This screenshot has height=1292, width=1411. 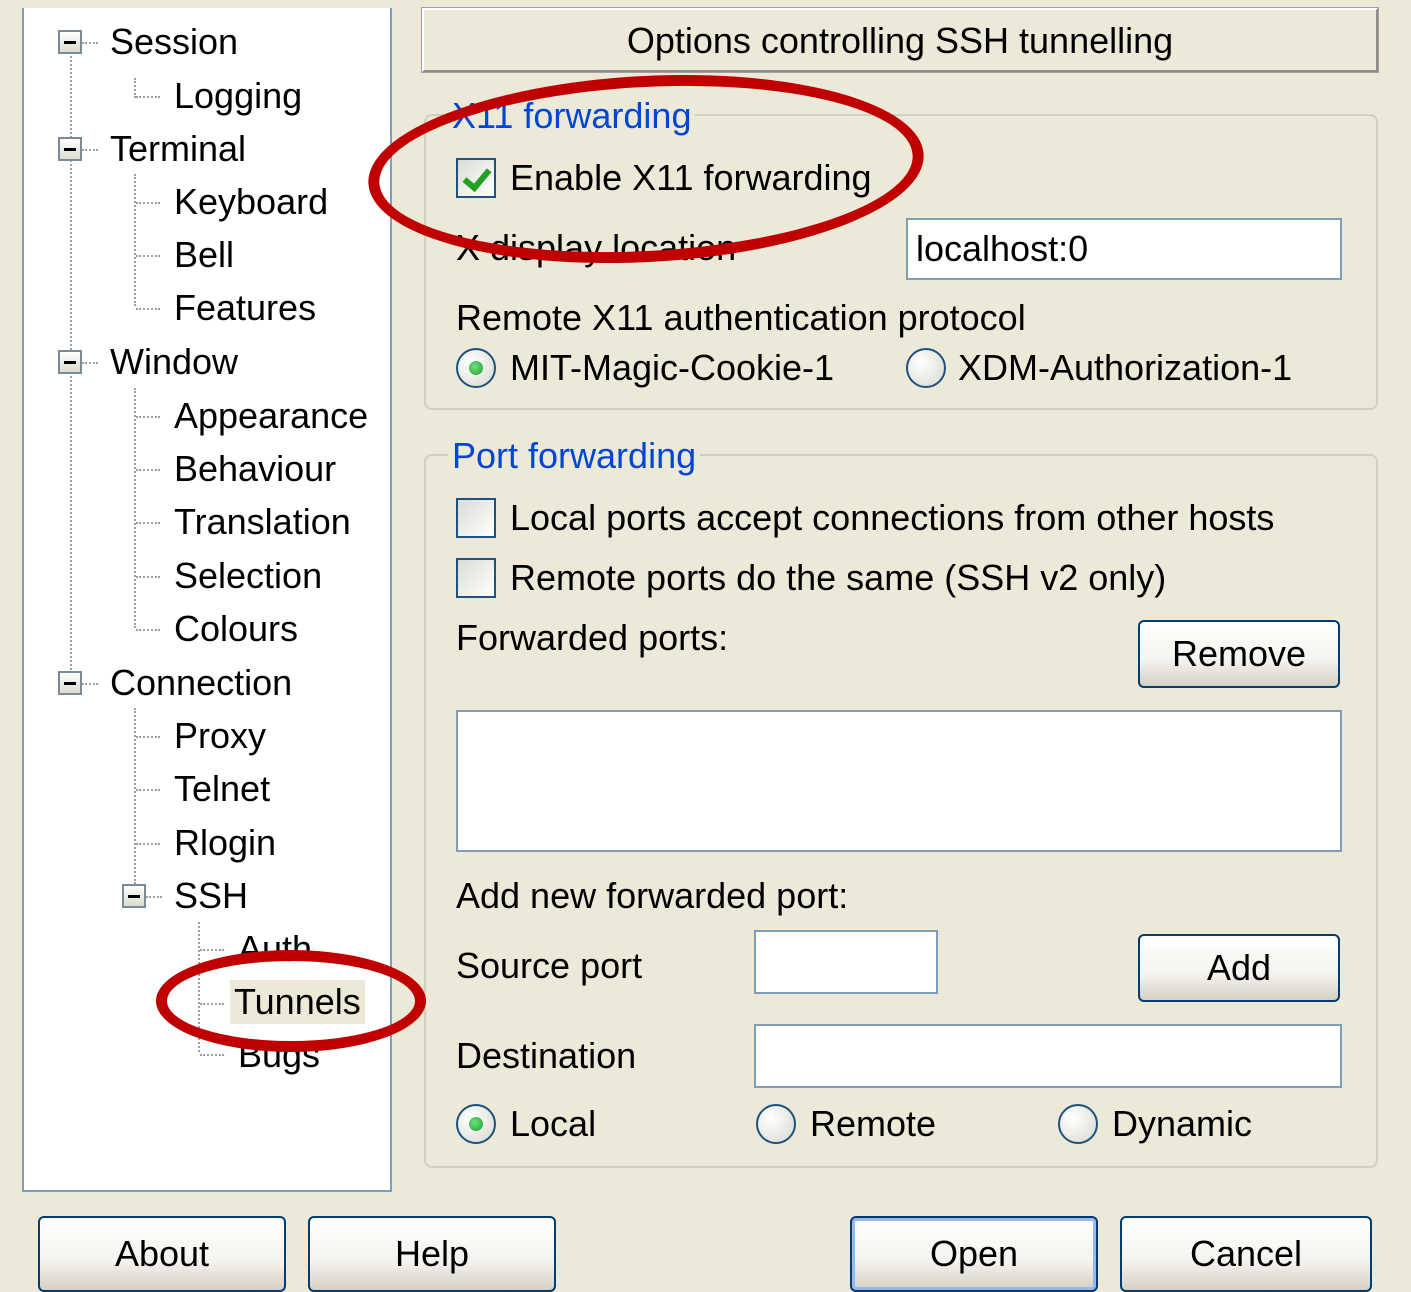 What do you see at coordinates (222, 789) in the screenshot?
I see `tree-item-telnet: Telnet` at bounding box center [222, 789].